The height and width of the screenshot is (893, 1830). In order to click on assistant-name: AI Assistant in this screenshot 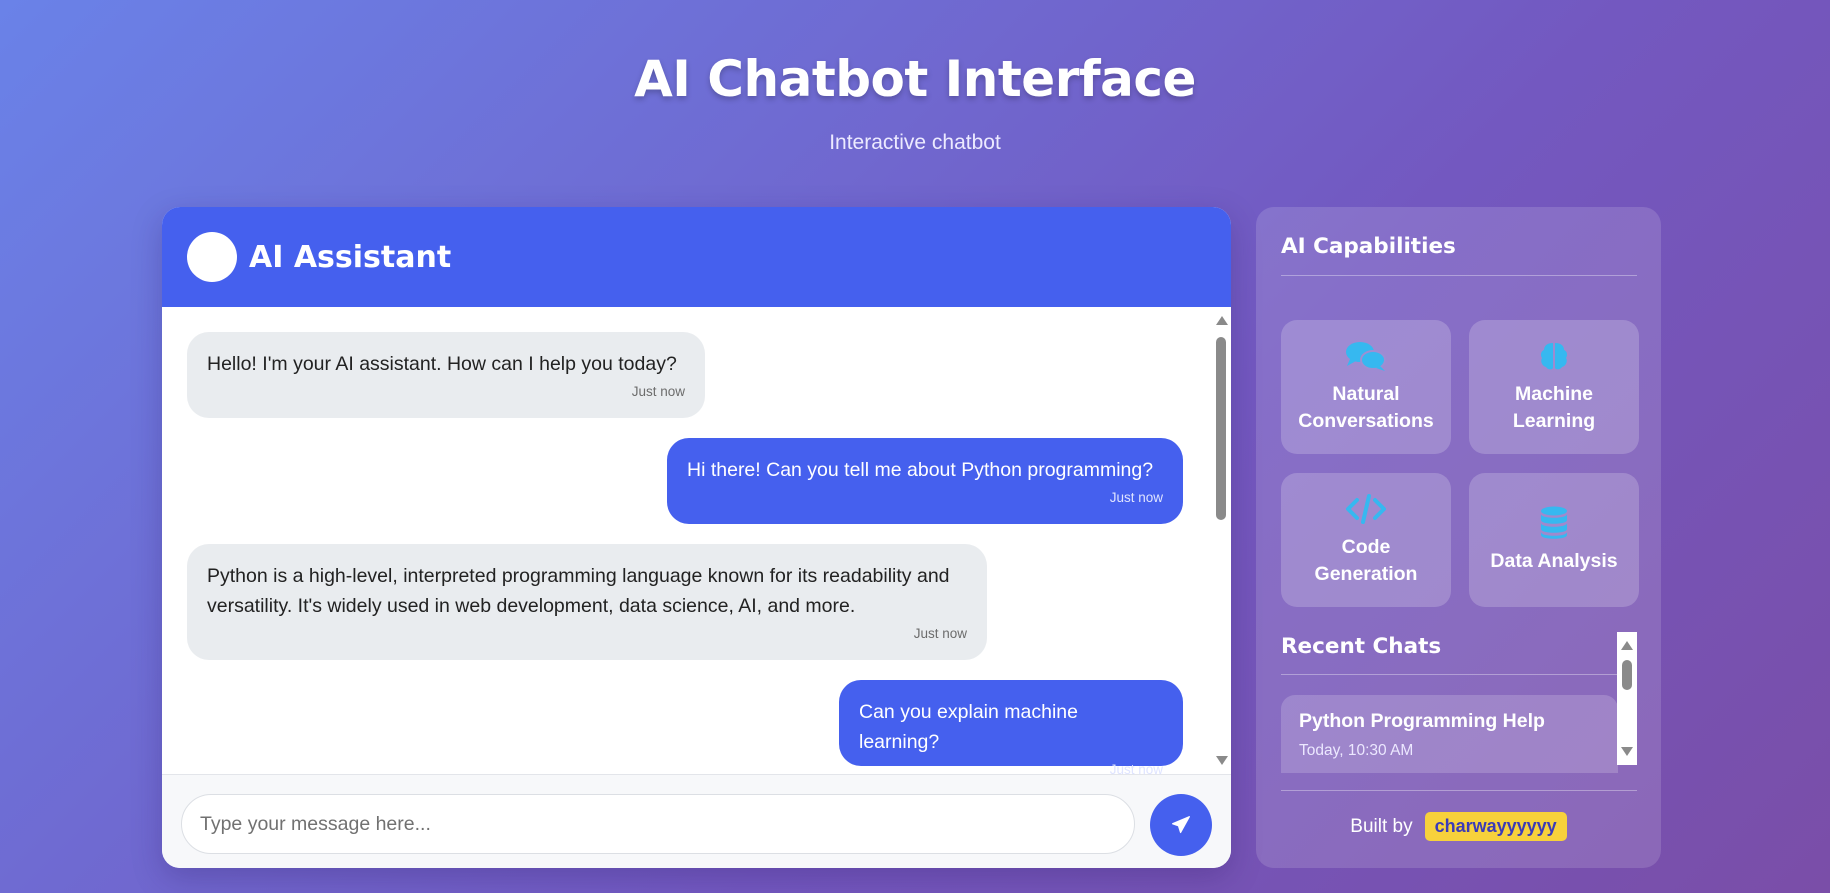, I will do `click(350, 257)`.